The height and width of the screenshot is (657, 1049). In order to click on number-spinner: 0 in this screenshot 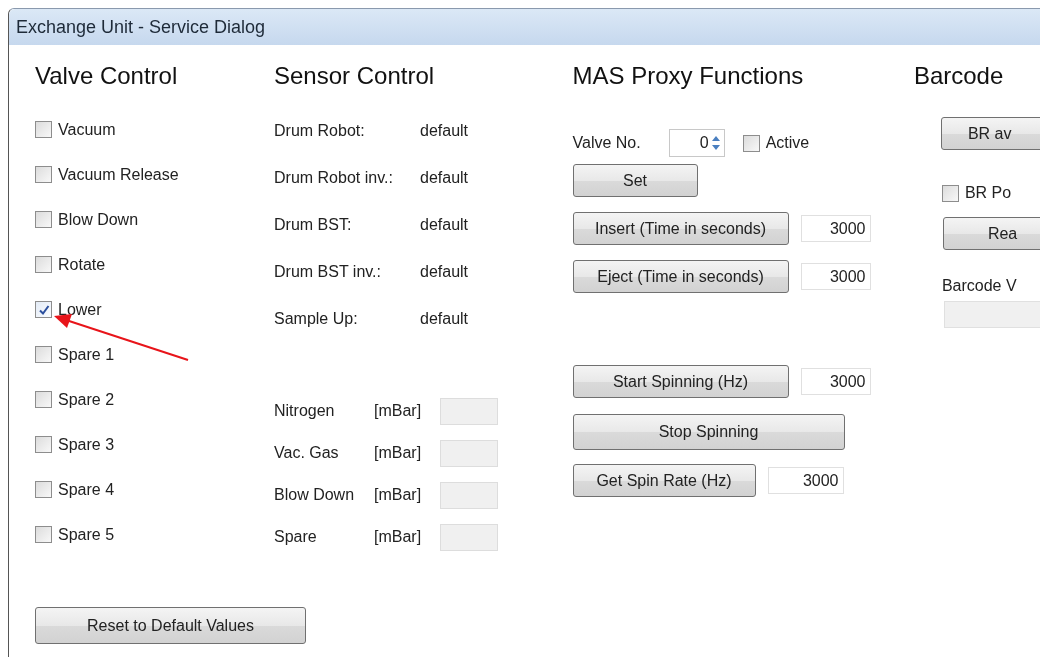, I will do `click(696, 143)`.